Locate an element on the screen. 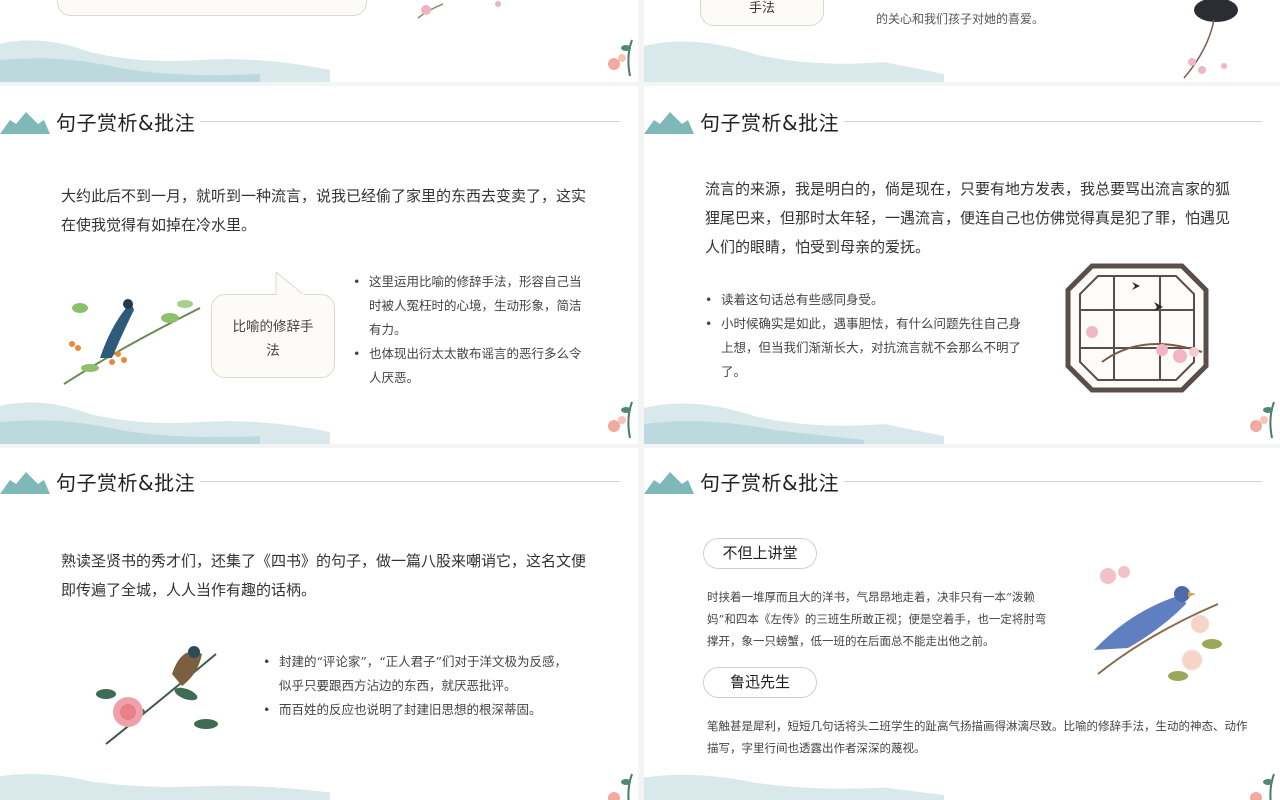 This screenshot has height=800, width=1280. fragment-line: 的关心和我们孩子对她的喜爱。 is located at coordinates (960, 19).